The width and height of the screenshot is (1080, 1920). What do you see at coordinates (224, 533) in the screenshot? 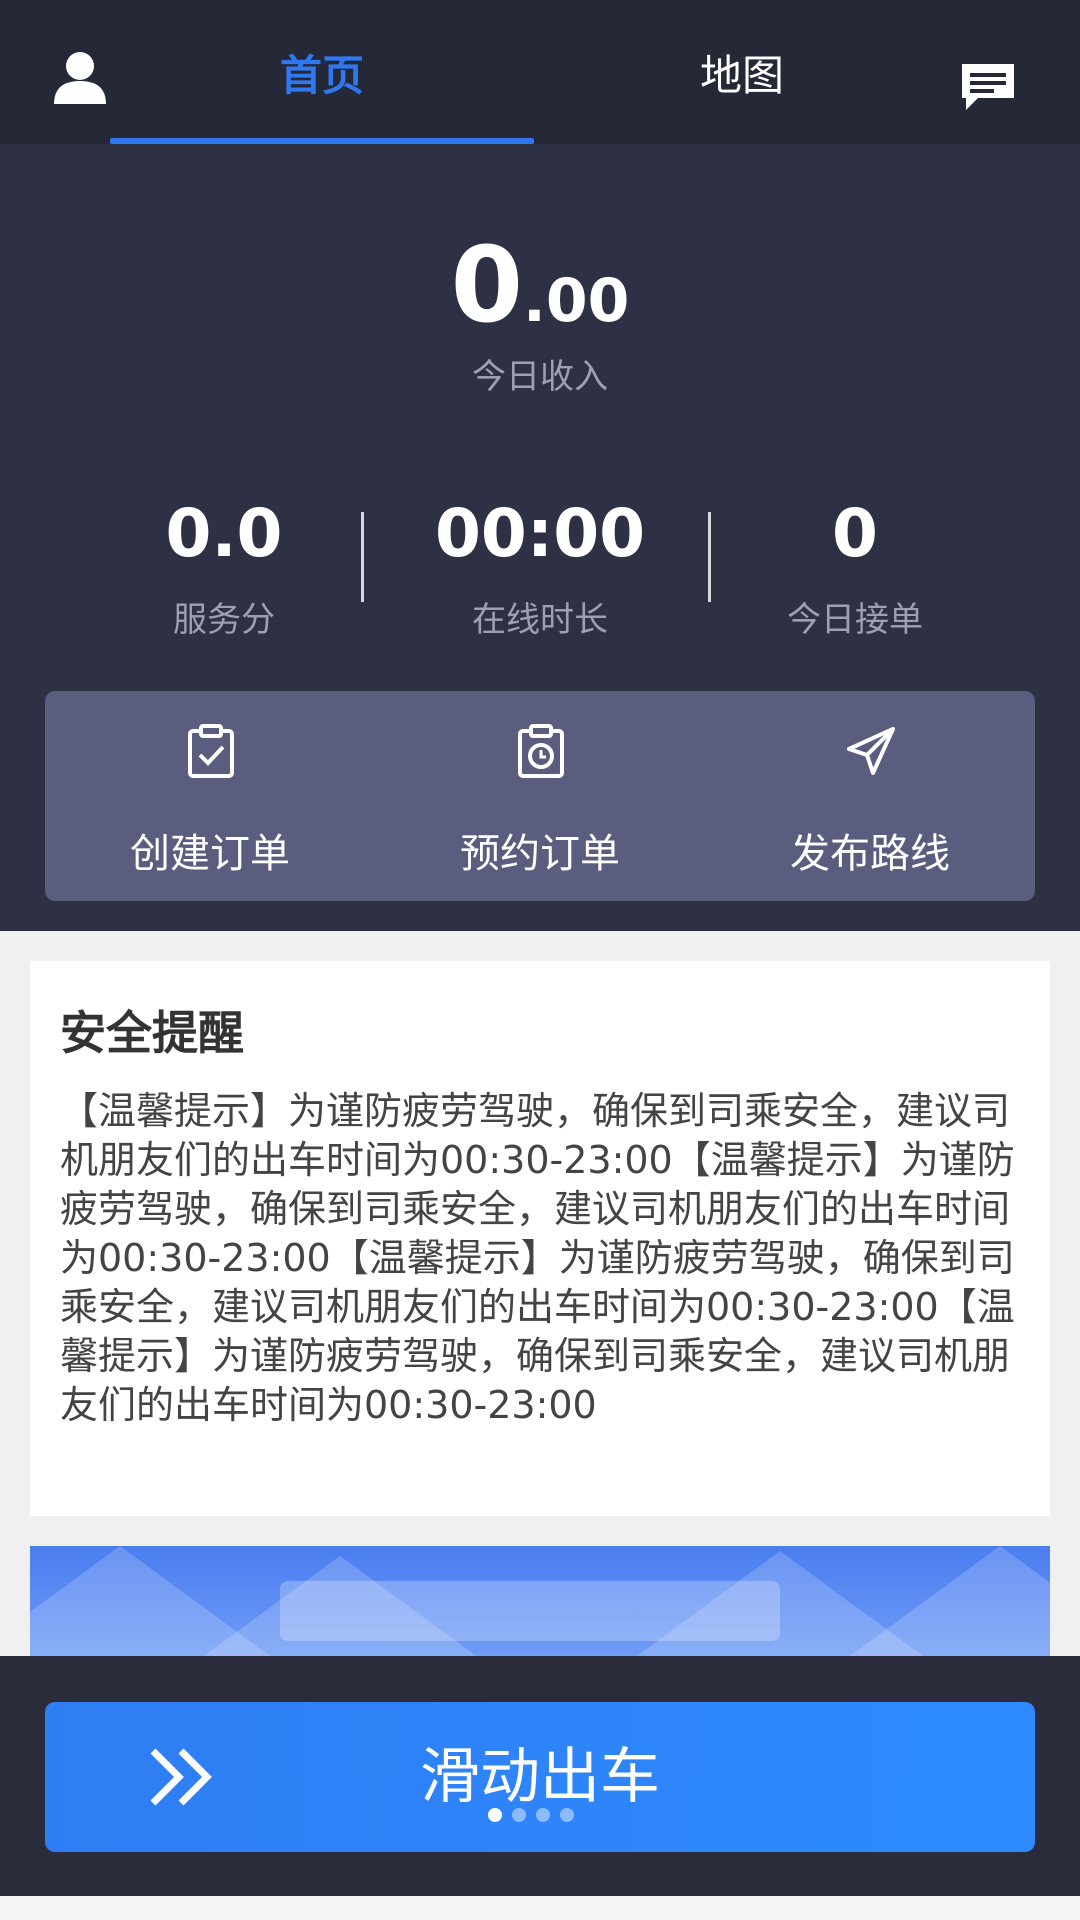
I see `stat-value: 0.0` at bounding box center [224, 533].